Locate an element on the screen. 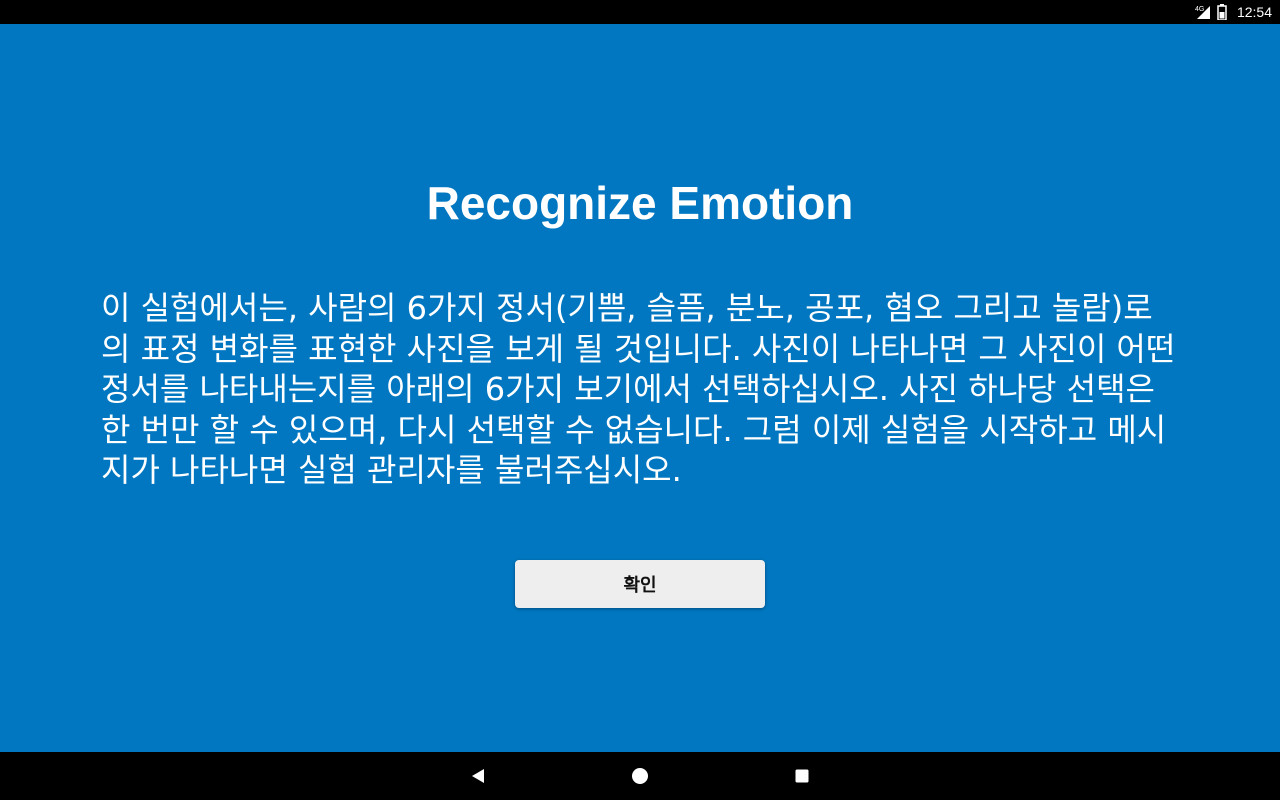 This screenshot has height=800, width=1280. status-icons: 4G 12:54 is located at coordinates (1233, 12).